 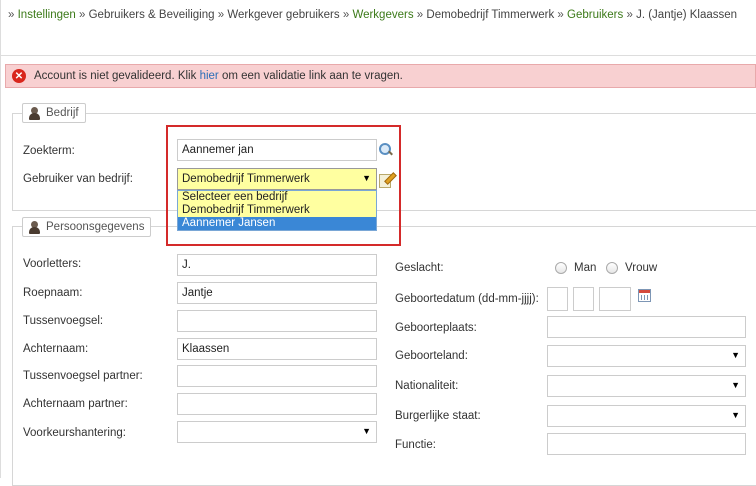 I want to click on geslacht-label: Geslacht:, so click(x=419, y=268).